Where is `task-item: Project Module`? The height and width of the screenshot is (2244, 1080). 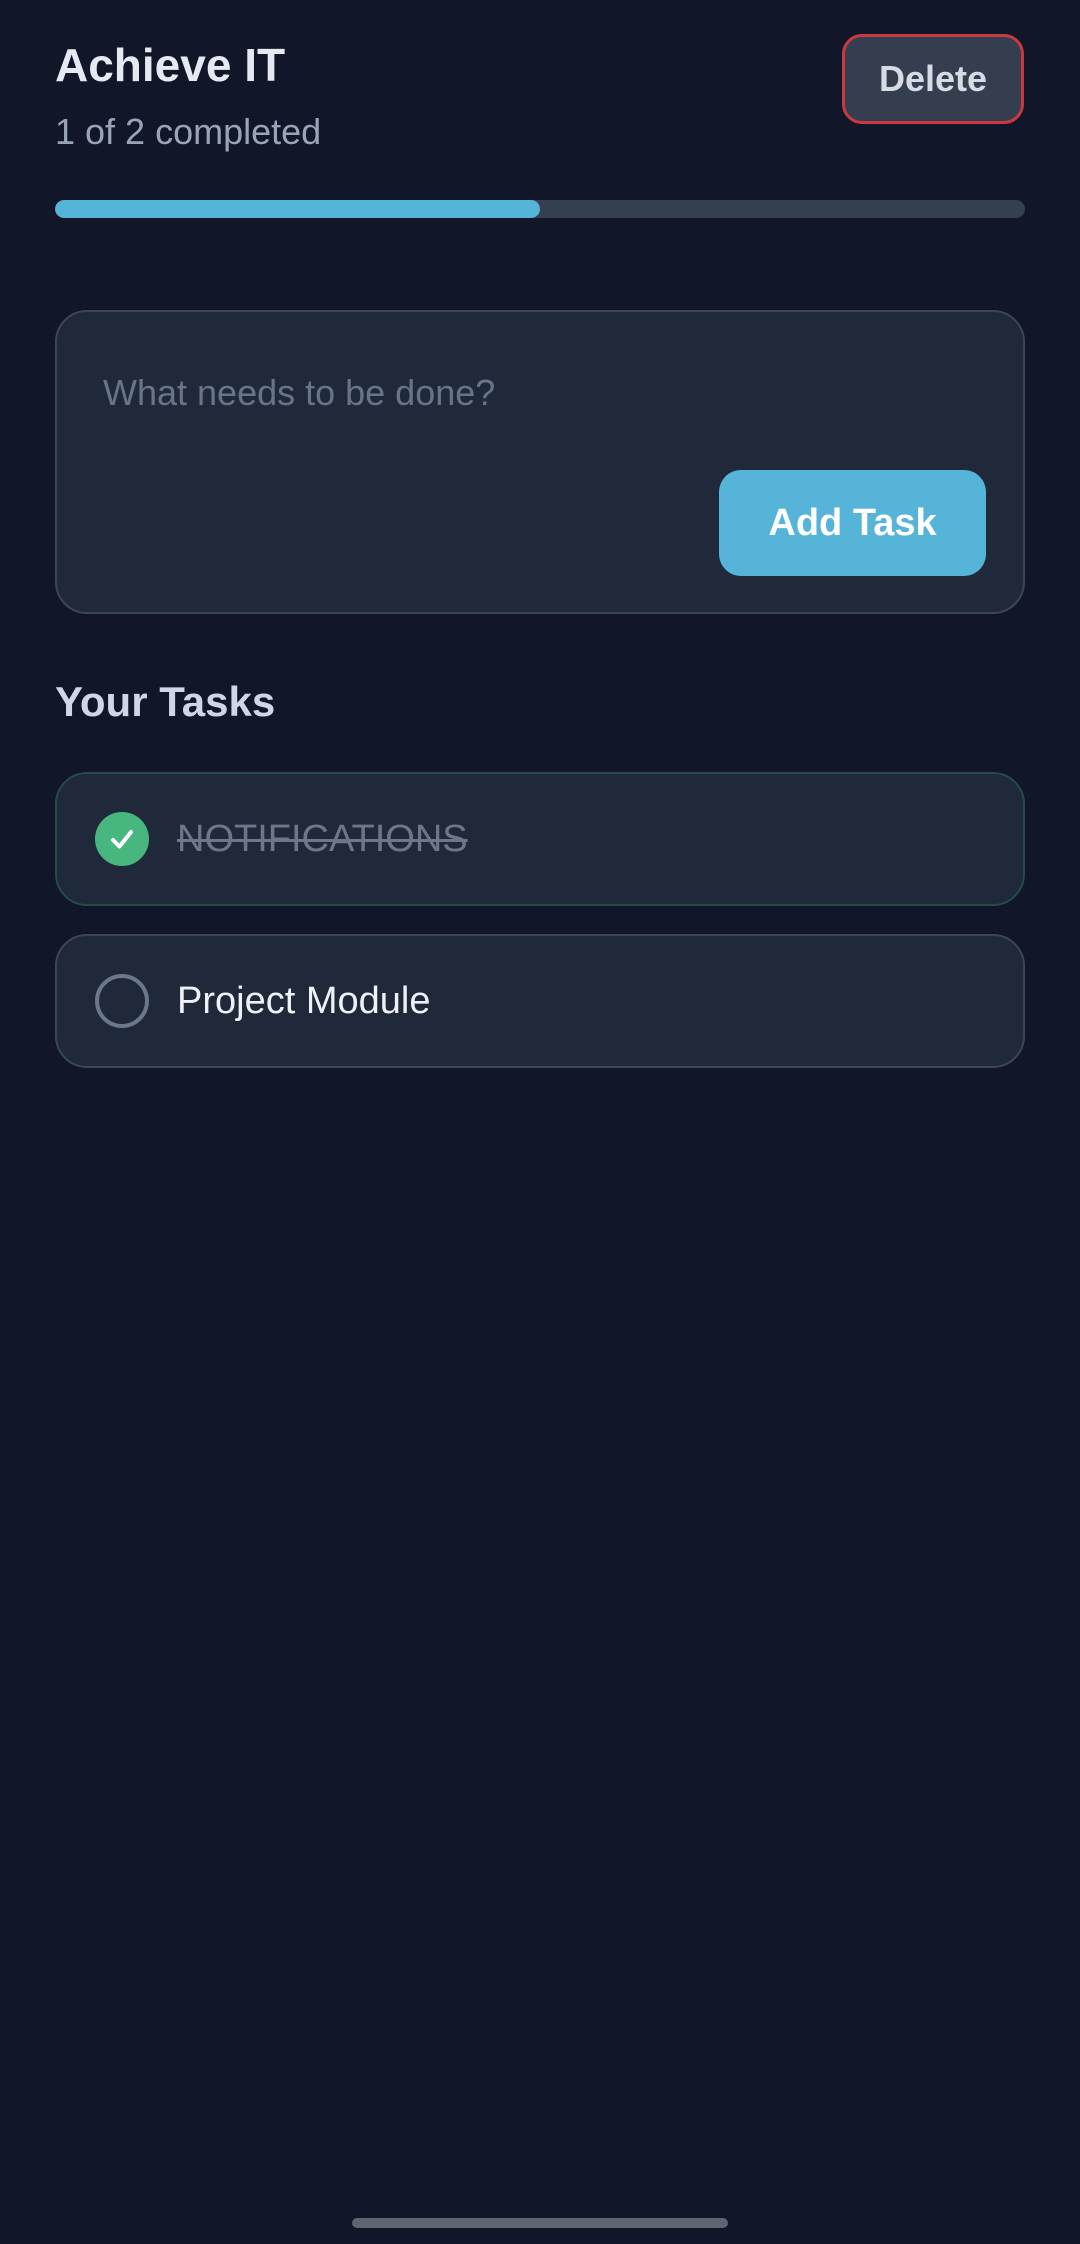 task-item: Project Module is located at coordinates (540, 1001).